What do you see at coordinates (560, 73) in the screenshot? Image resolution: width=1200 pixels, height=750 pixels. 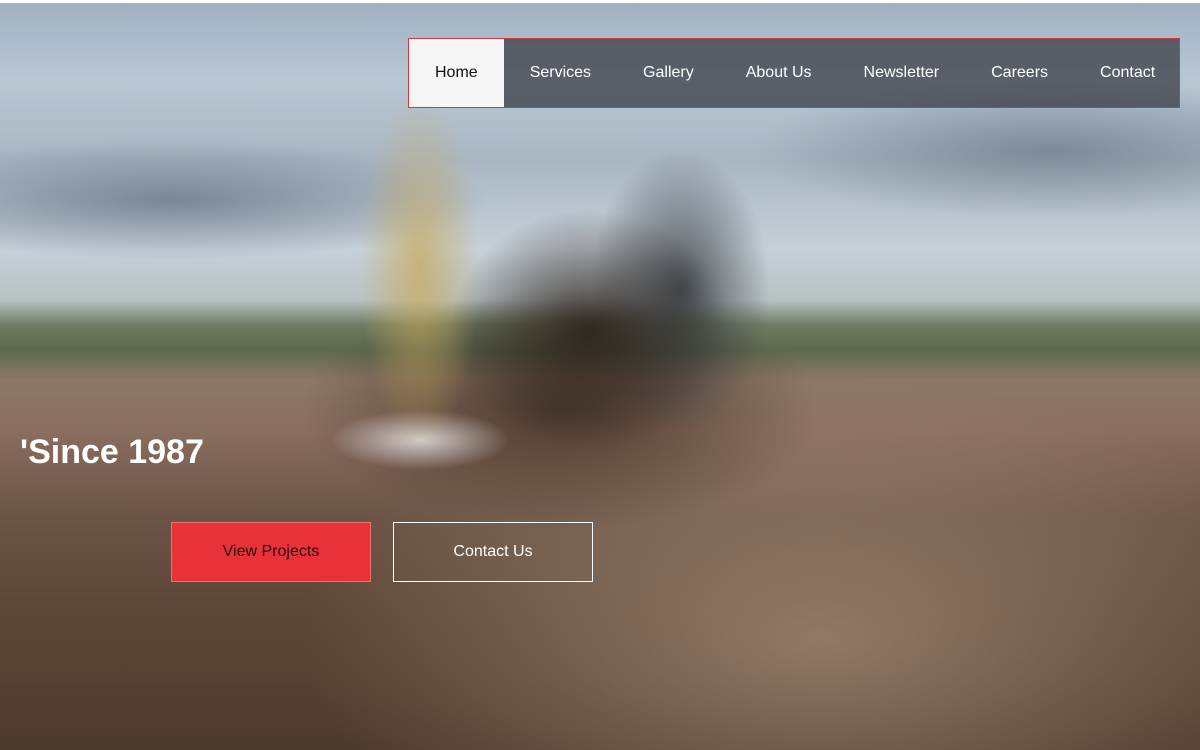 I see `nav-item-services: Services` at bounding box center [560, 73].